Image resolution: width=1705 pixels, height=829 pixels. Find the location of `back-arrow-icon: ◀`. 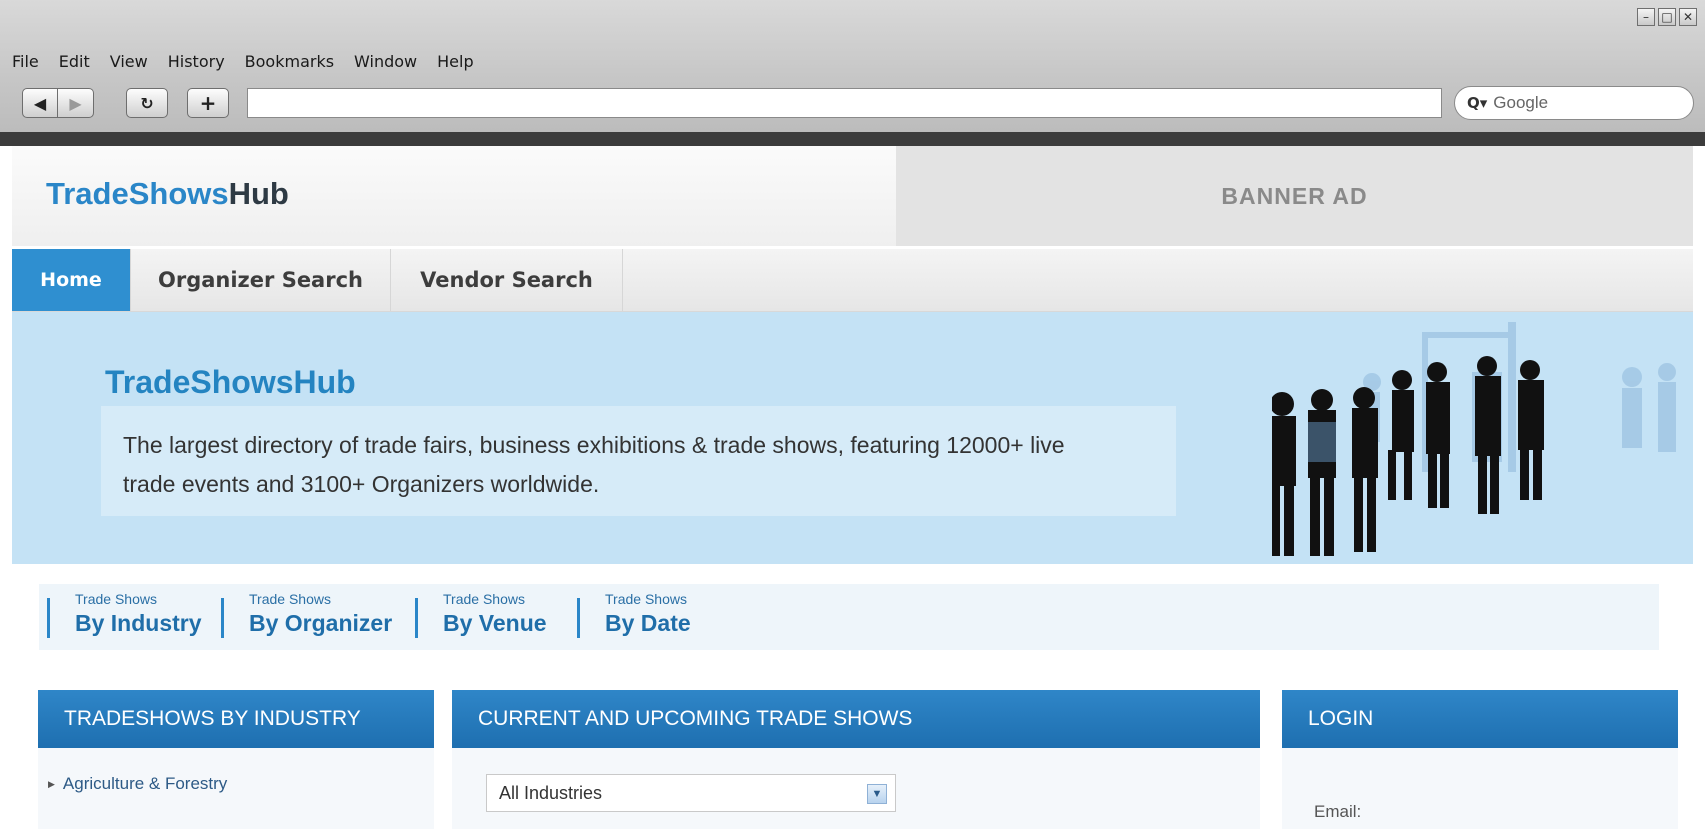

back-arrow-icon: ◀ is located at coordinates (40, 103).